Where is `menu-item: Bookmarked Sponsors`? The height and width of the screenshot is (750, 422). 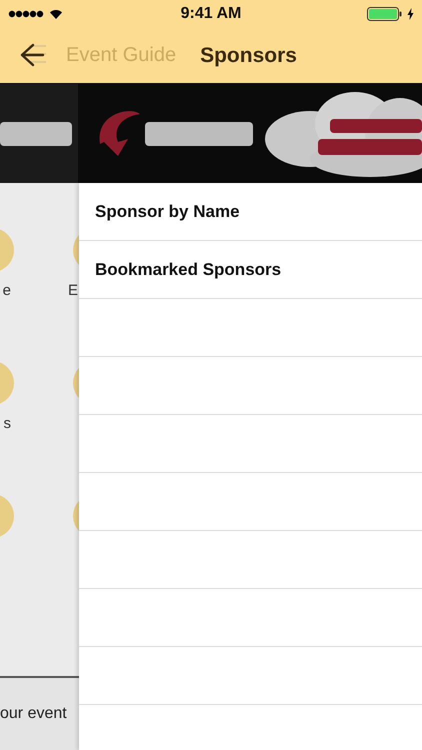 menu-item: Bookmarked Sponsors is located at coordinates (250, 270).